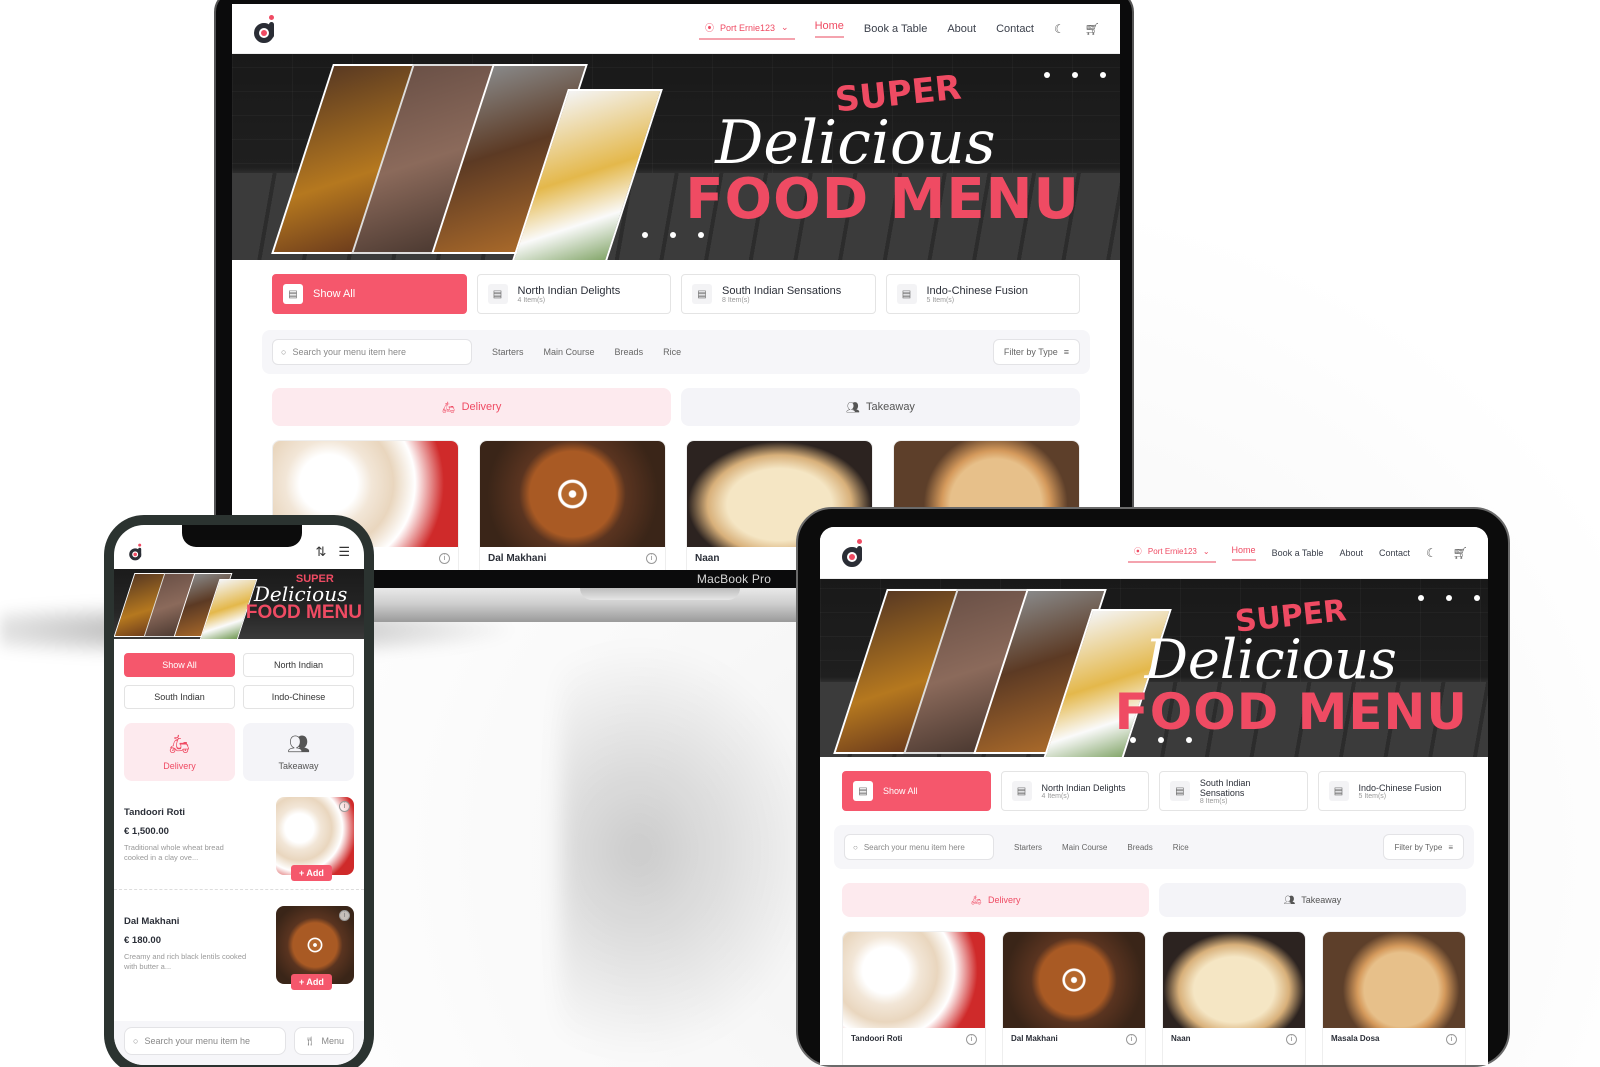 This screenshot has height=1067, width=1600. I want to click on order-mode-toggle: 🛵︎ Delivery 👥︎ Takeaway, so click(239, 745).